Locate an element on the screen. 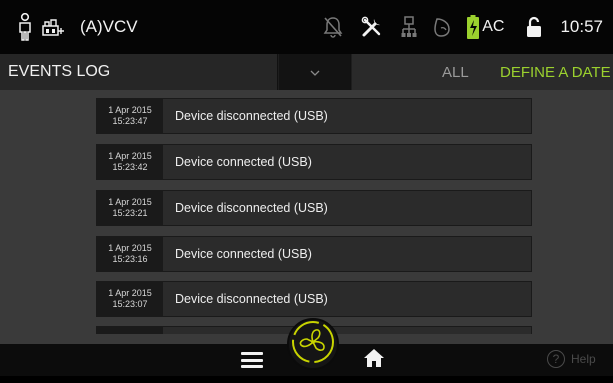  lock-open-icon is located at coordinates (534, 27).